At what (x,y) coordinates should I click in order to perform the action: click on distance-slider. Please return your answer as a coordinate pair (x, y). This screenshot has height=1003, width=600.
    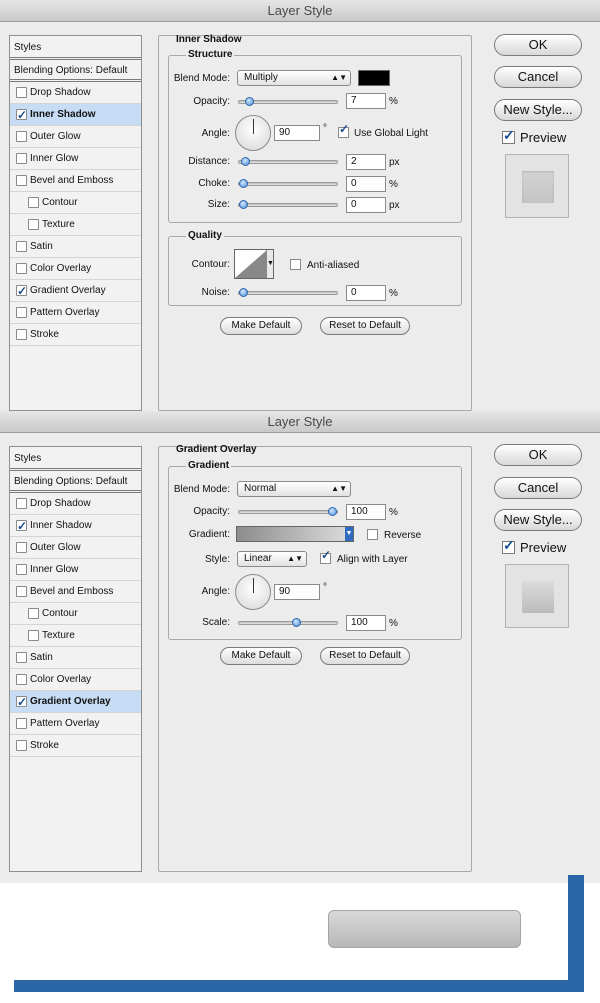
    Looking at the image, I should click on (288, 161).